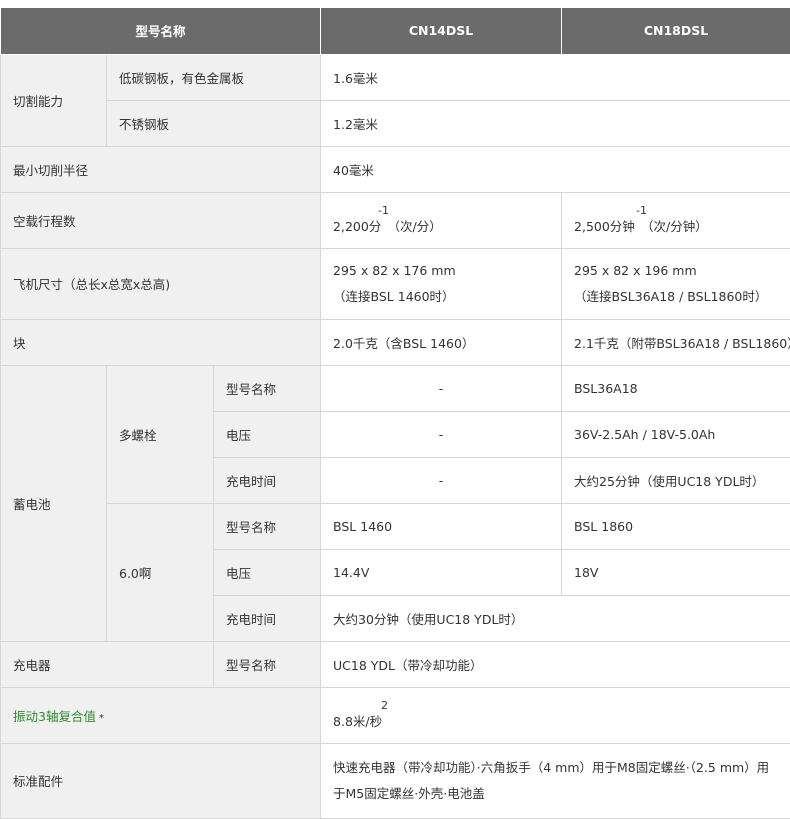 The height and width of the screenshot is (819, 790). What do you see at coordinates (676, 434) in the screenshot?
I see `multibolt-voltage-cn18: 36V-2.5Ah / 18V-5.0Ah` at bounding box center [676, 434].